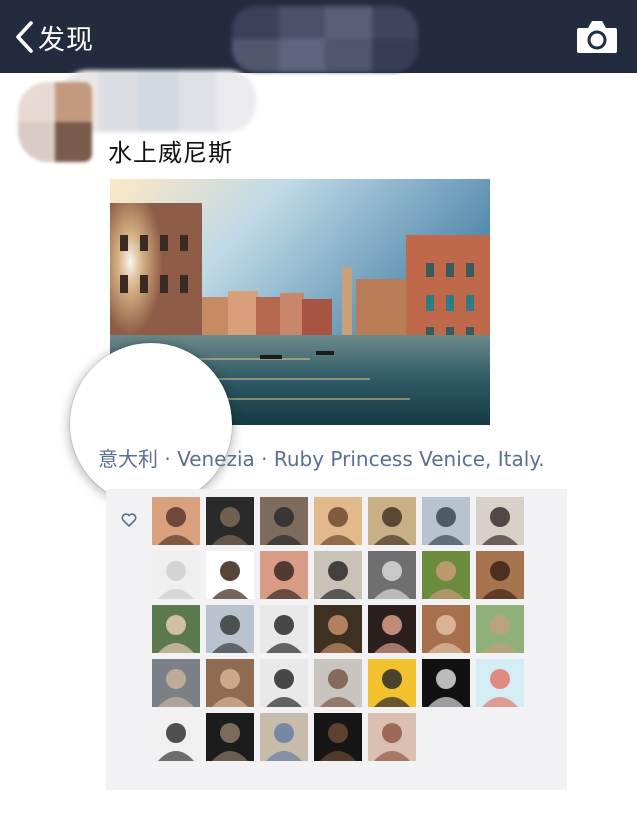 Image resolution: width=637 pixels, height=817 pixels. I want to click on blurred-title, so click(325, 39).